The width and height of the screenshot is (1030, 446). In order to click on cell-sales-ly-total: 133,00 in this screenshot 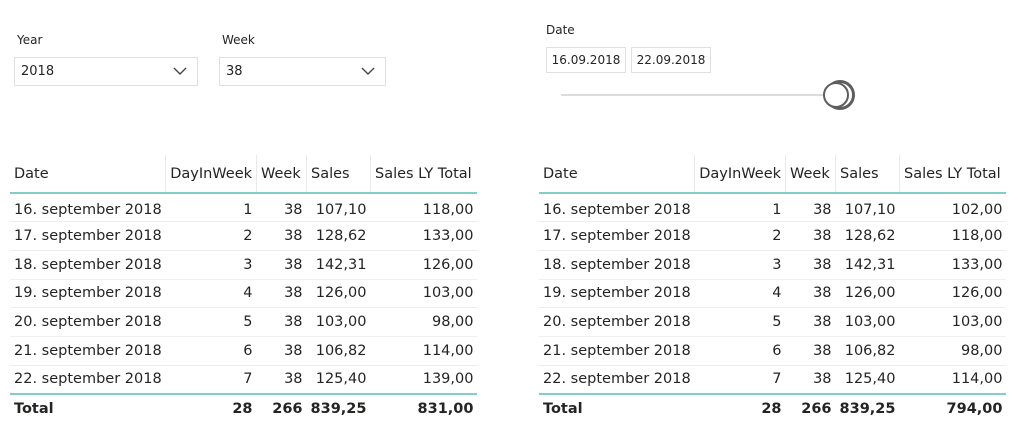, I will do `click(953, 265)`.